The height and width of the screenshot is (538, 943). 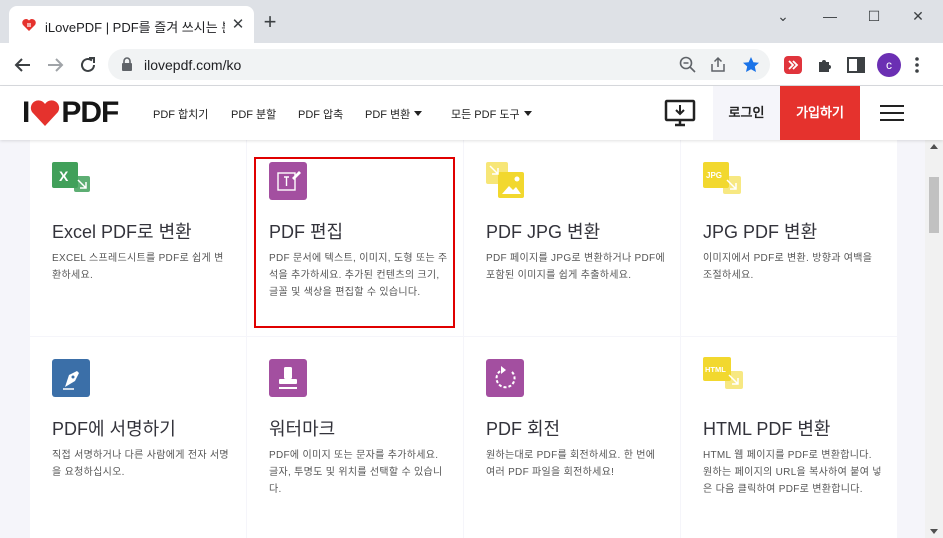 What do you see at coordinates (825, 65) in the screenshot?
I see `extensions-puzzle-icon` at bounding box center [825, 65].